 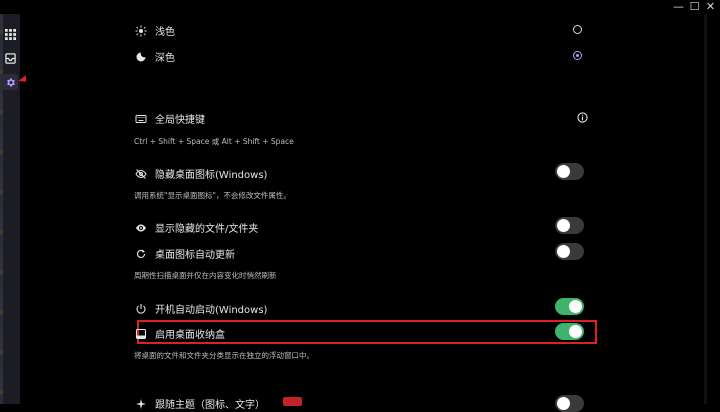 I want to click on auto-refresh-setting: 桌面图标自动更新, so click(x=184, y=253).